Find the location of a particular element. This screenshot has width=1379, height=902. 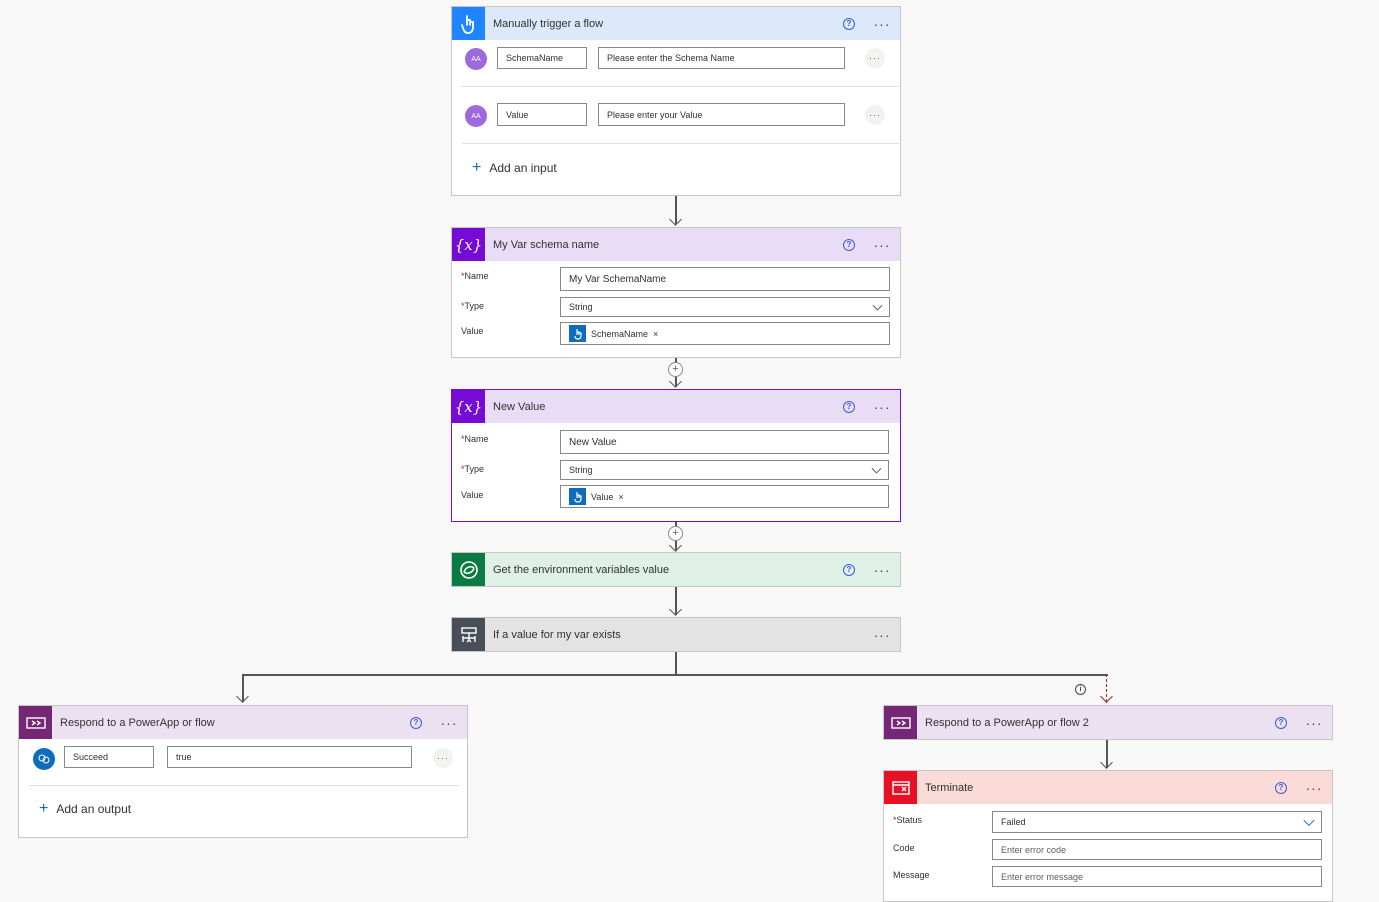

add-output-button: + Add an output is located at coordinates (85, 808).